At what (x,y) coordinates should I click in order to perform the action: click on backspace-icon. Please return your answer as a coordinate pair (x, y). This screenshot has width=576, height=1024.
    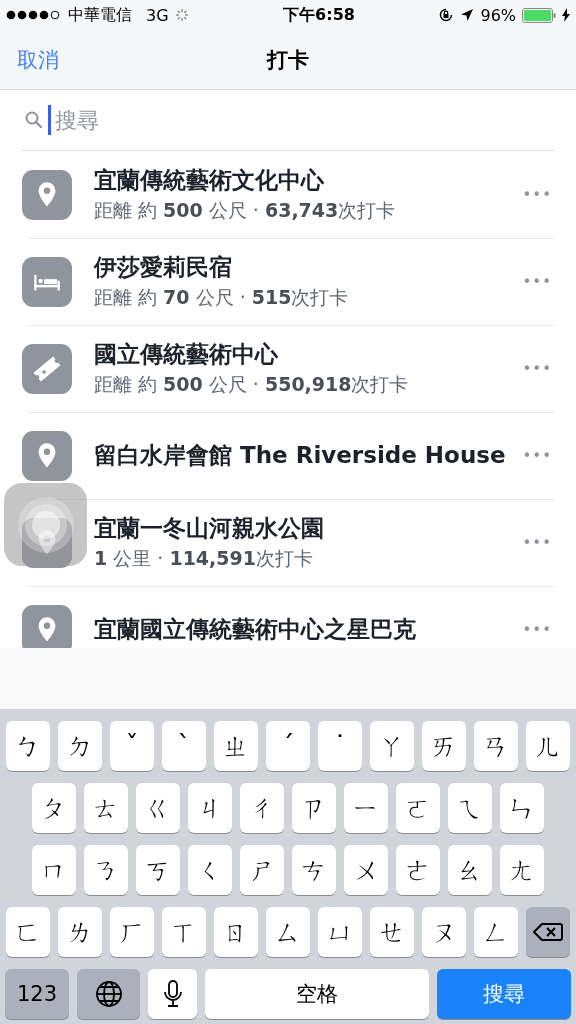
    Looking at the image, I should click on (548, 932).